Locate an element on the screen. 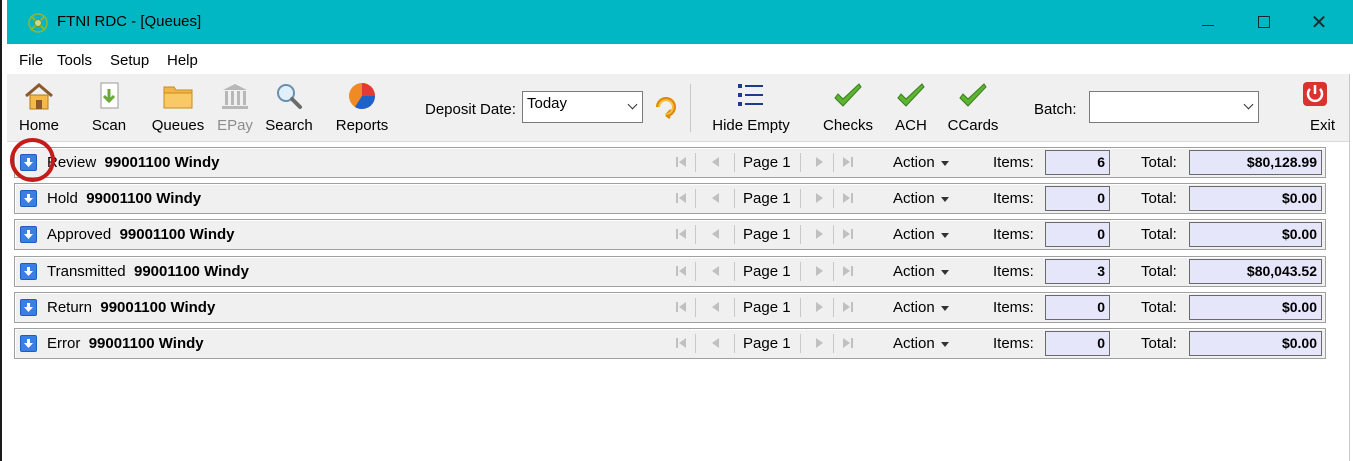  minimize-icon is located at coordinates (1208, 25).